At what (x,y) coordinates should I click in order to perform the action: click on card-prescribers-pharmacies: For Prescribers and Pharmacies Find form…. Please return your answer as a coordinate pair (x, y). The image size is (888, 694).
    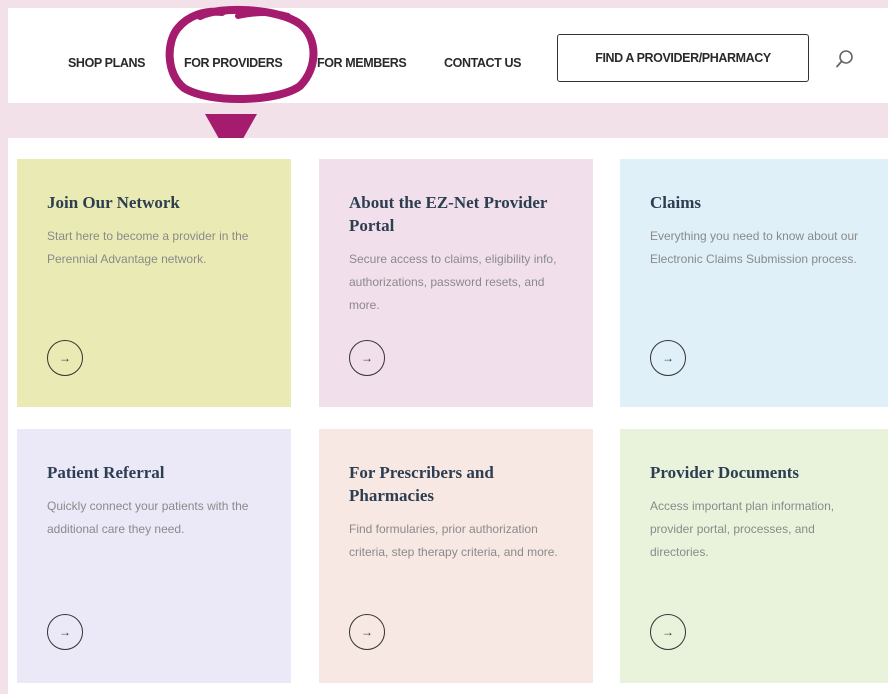
    Looking at the image, I should click on (456, 556).